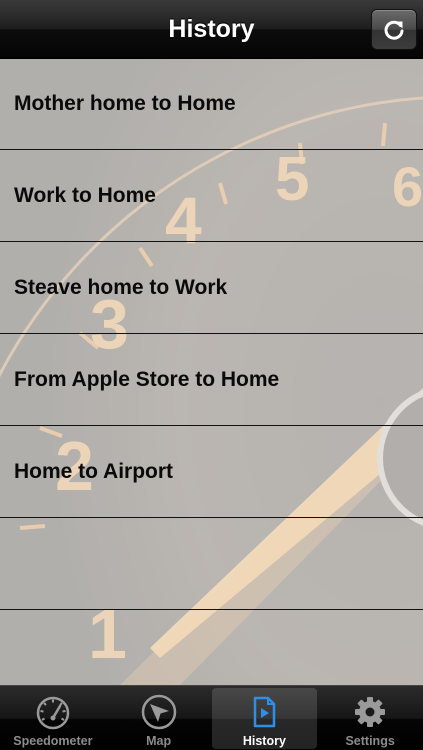 The width and height of the screenshot is (423, 750). I want to click on tab-speedometer: Speedometer, so click(53, 718).